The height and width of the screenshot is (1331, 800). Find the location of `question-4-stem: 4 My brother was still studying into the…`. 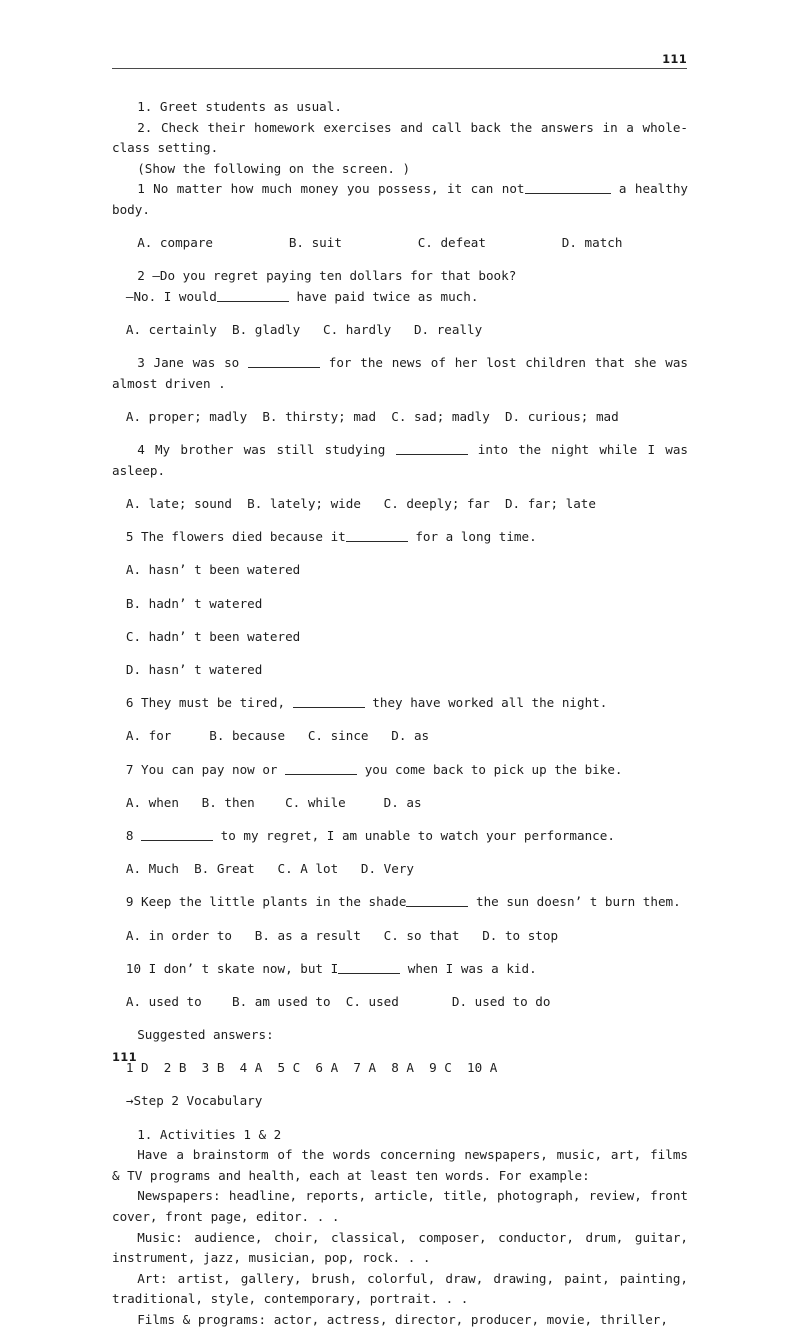

question-4-stem: 4 My brother was still studying into the… is located at coordinates (400, 460).